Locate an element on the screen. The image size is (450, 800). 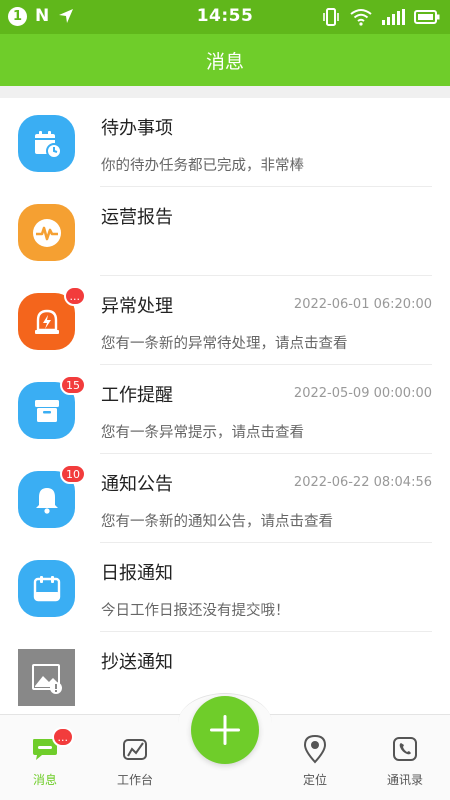
nav-label: 消息 is located at coordinates (44, 780).